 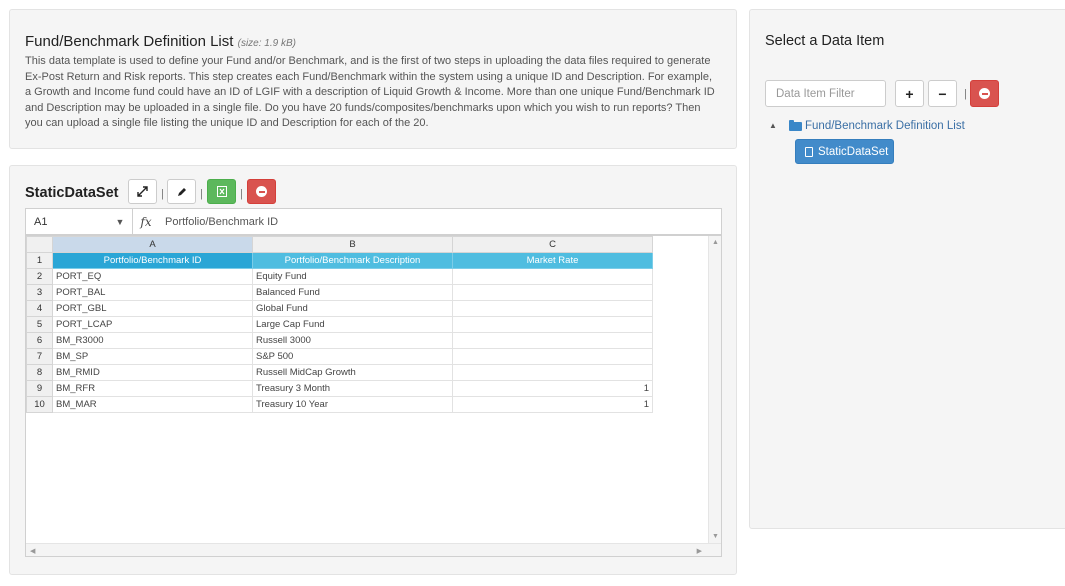 What do you see at coordinates (373, 549) in the screenshot?
I see `horizontal-scrollbar: ◀ ▶` at bounding box center [373, 549].